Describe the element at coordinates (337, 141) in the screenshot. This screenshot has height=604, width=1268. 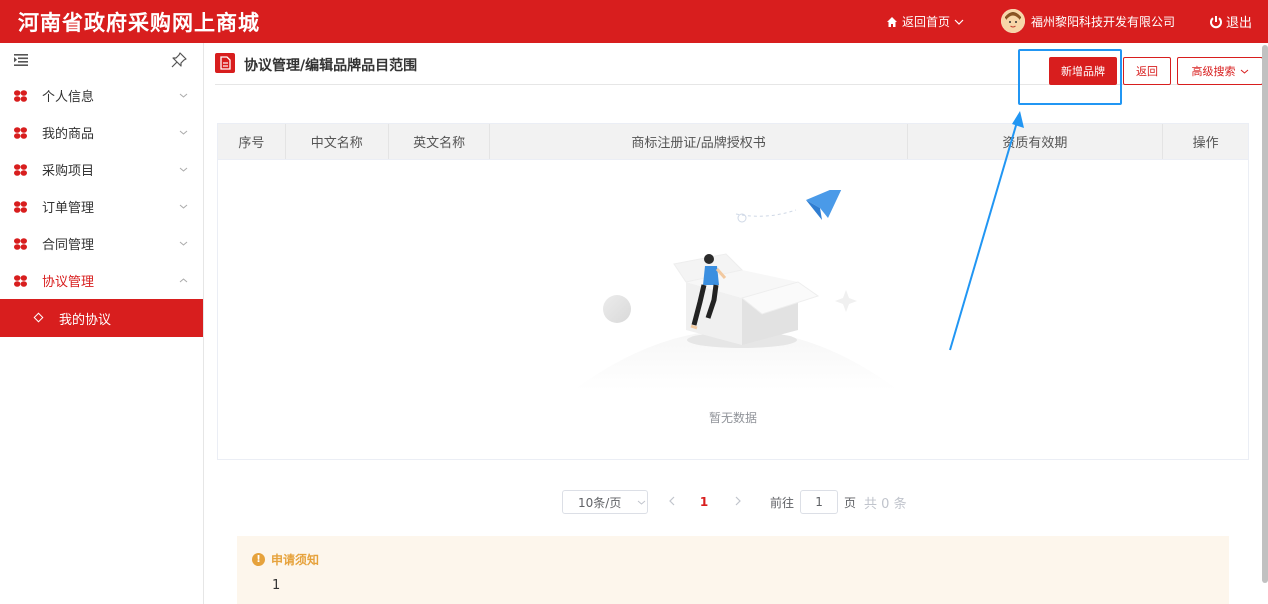
I see `column-header-cn-name: 中文名称` at that location.